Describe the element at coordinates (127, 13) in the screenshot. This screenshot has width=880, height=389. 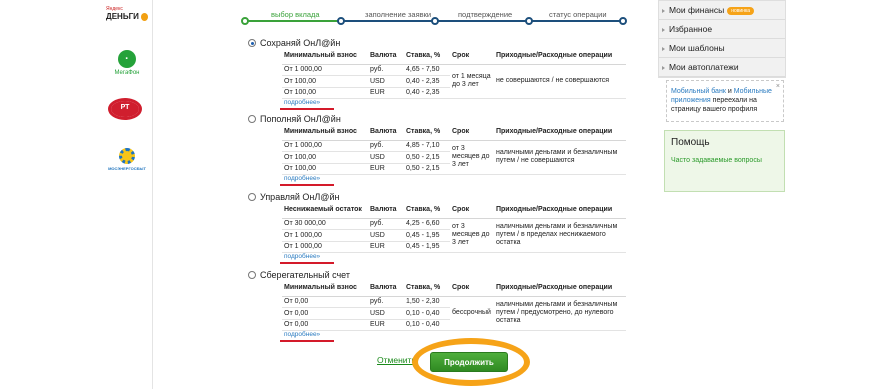
I see `yandex-money-logo: Яндекс ДЕНЬГИ` at that location.